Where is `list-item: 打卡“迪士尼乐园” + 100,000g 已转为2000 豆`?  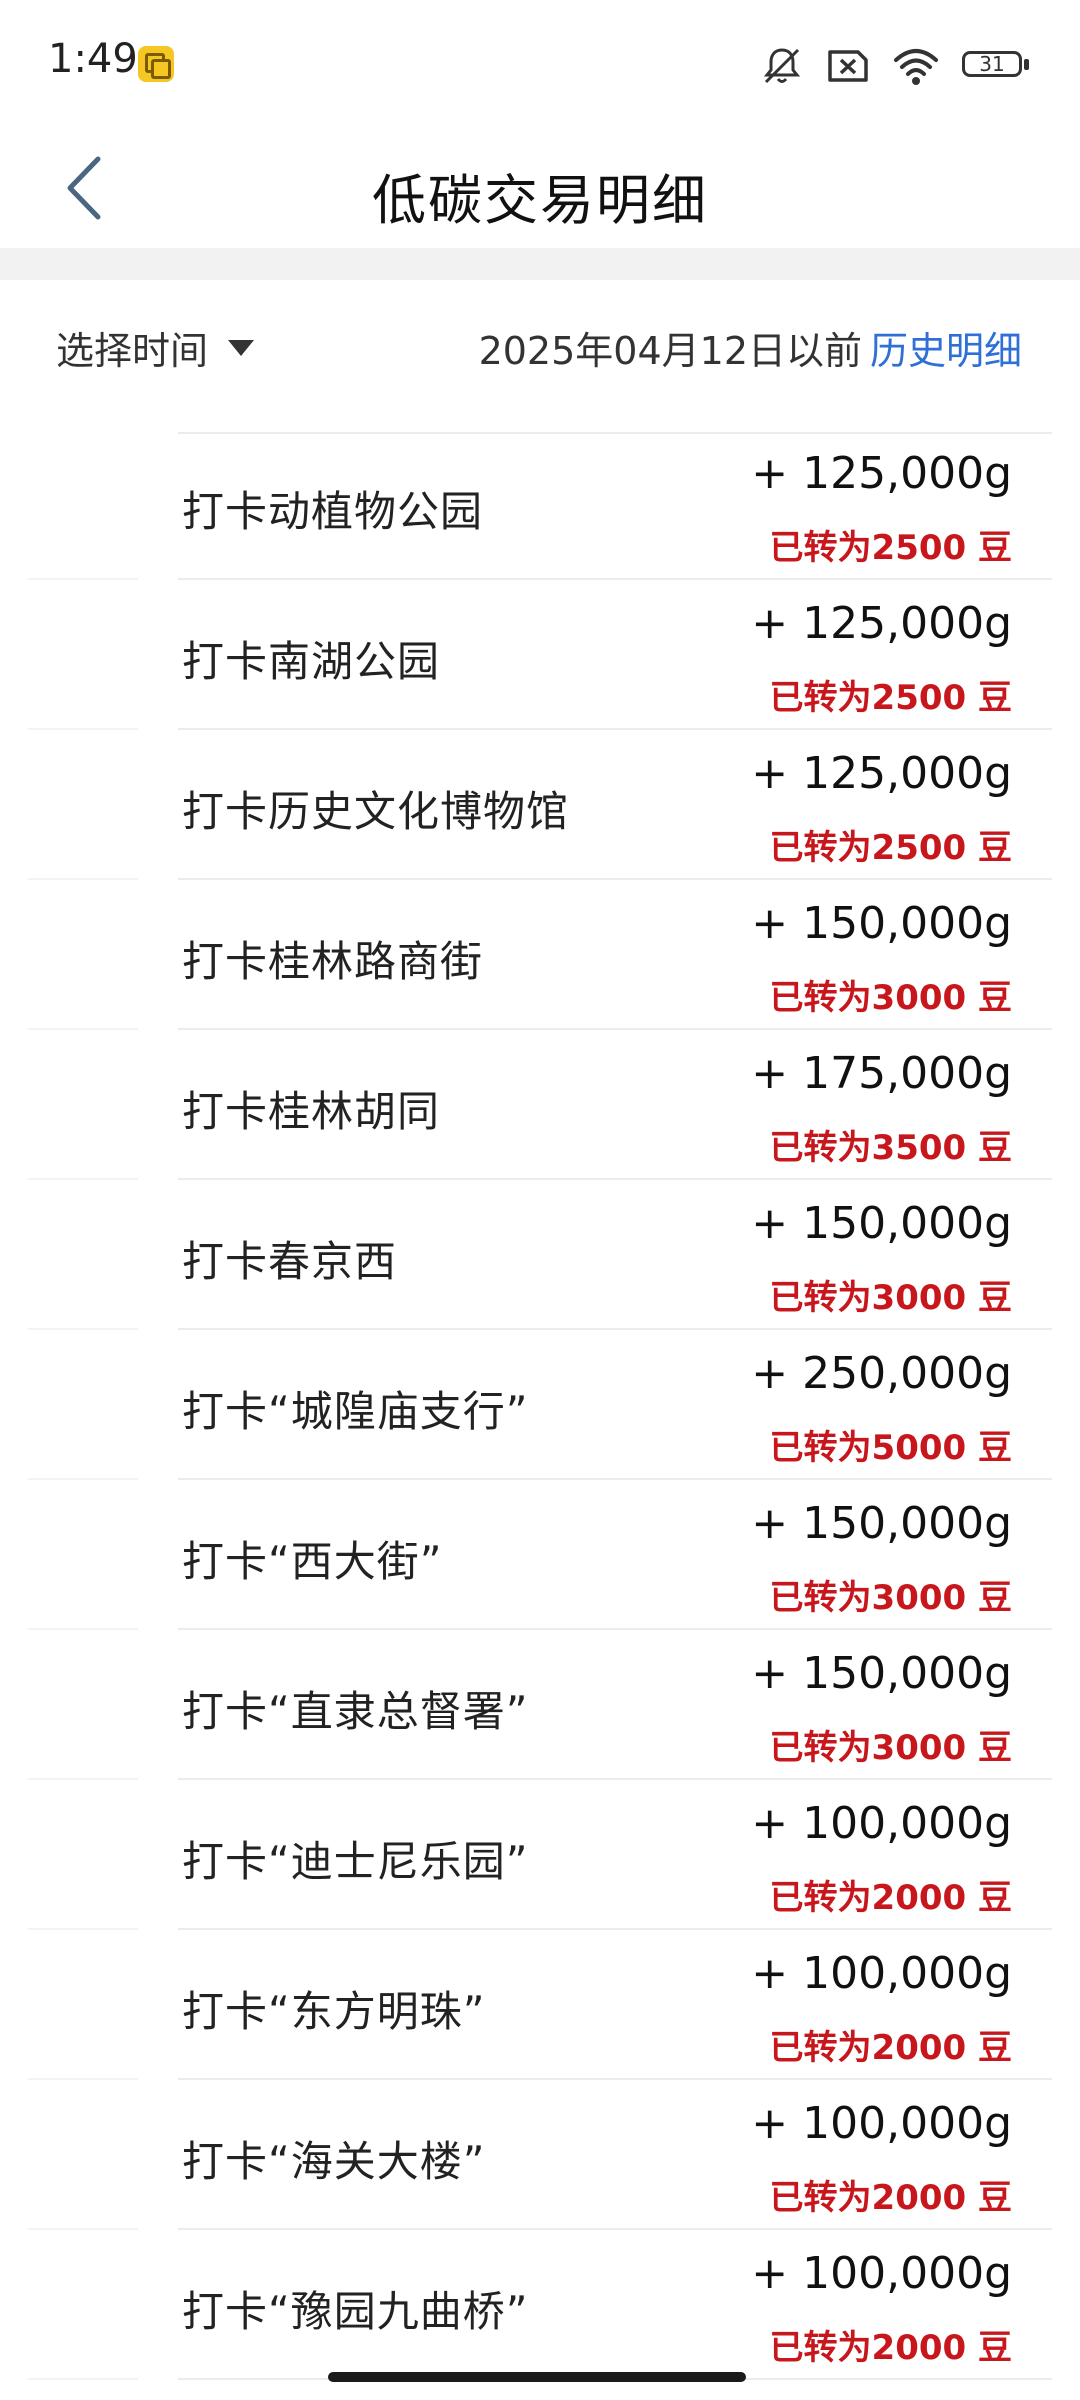 list-item: 打卡“迪士尼乐园” + 100,000g 已转为2000 豆 is located at coordinates (540, 1855).